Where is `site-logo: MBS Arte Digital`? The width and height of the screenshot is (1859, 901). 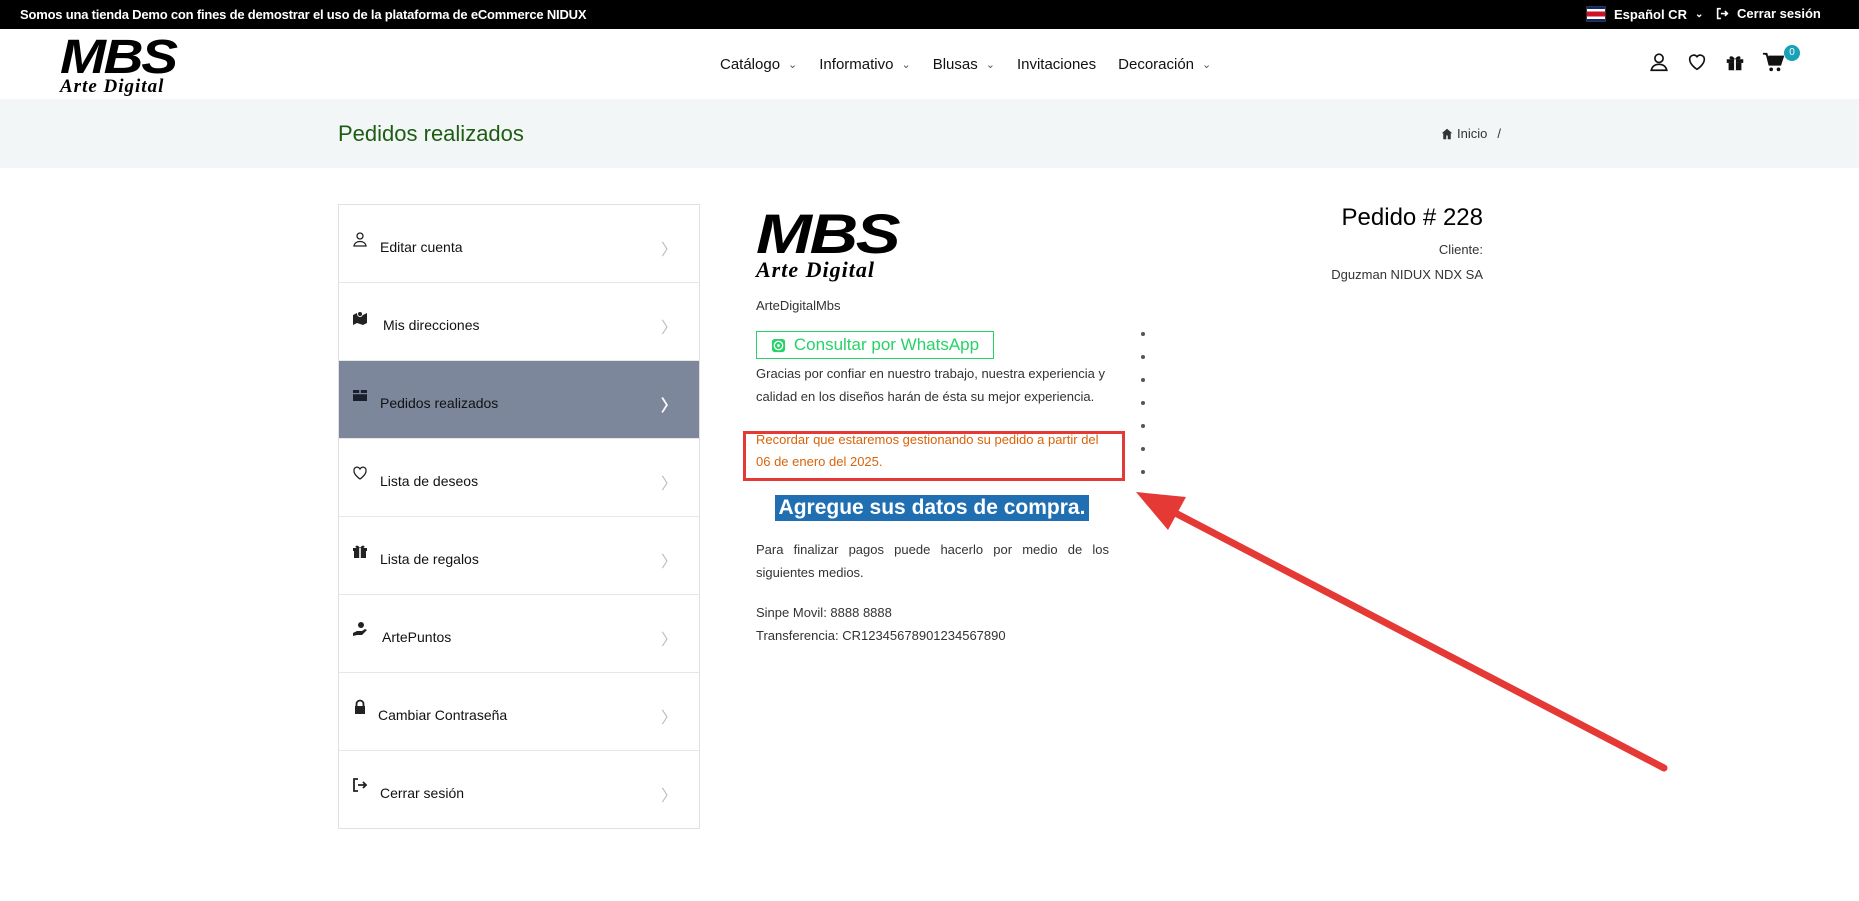 site-logo: MBS Arte Digital is located at coordinates (119, 65).